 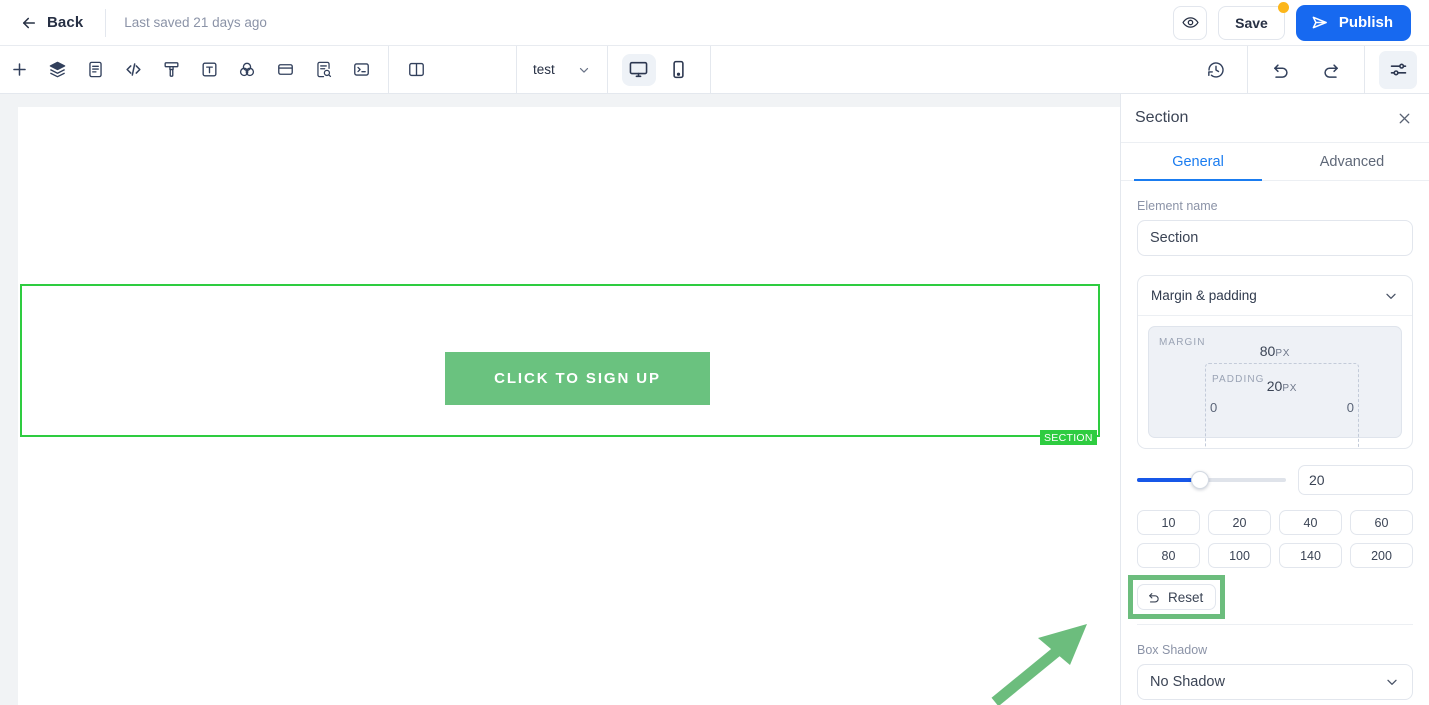 What do you see at coordinates (1216, 70) in the screenshot?
I see `history-icon` at bounding box center [1216, 70].